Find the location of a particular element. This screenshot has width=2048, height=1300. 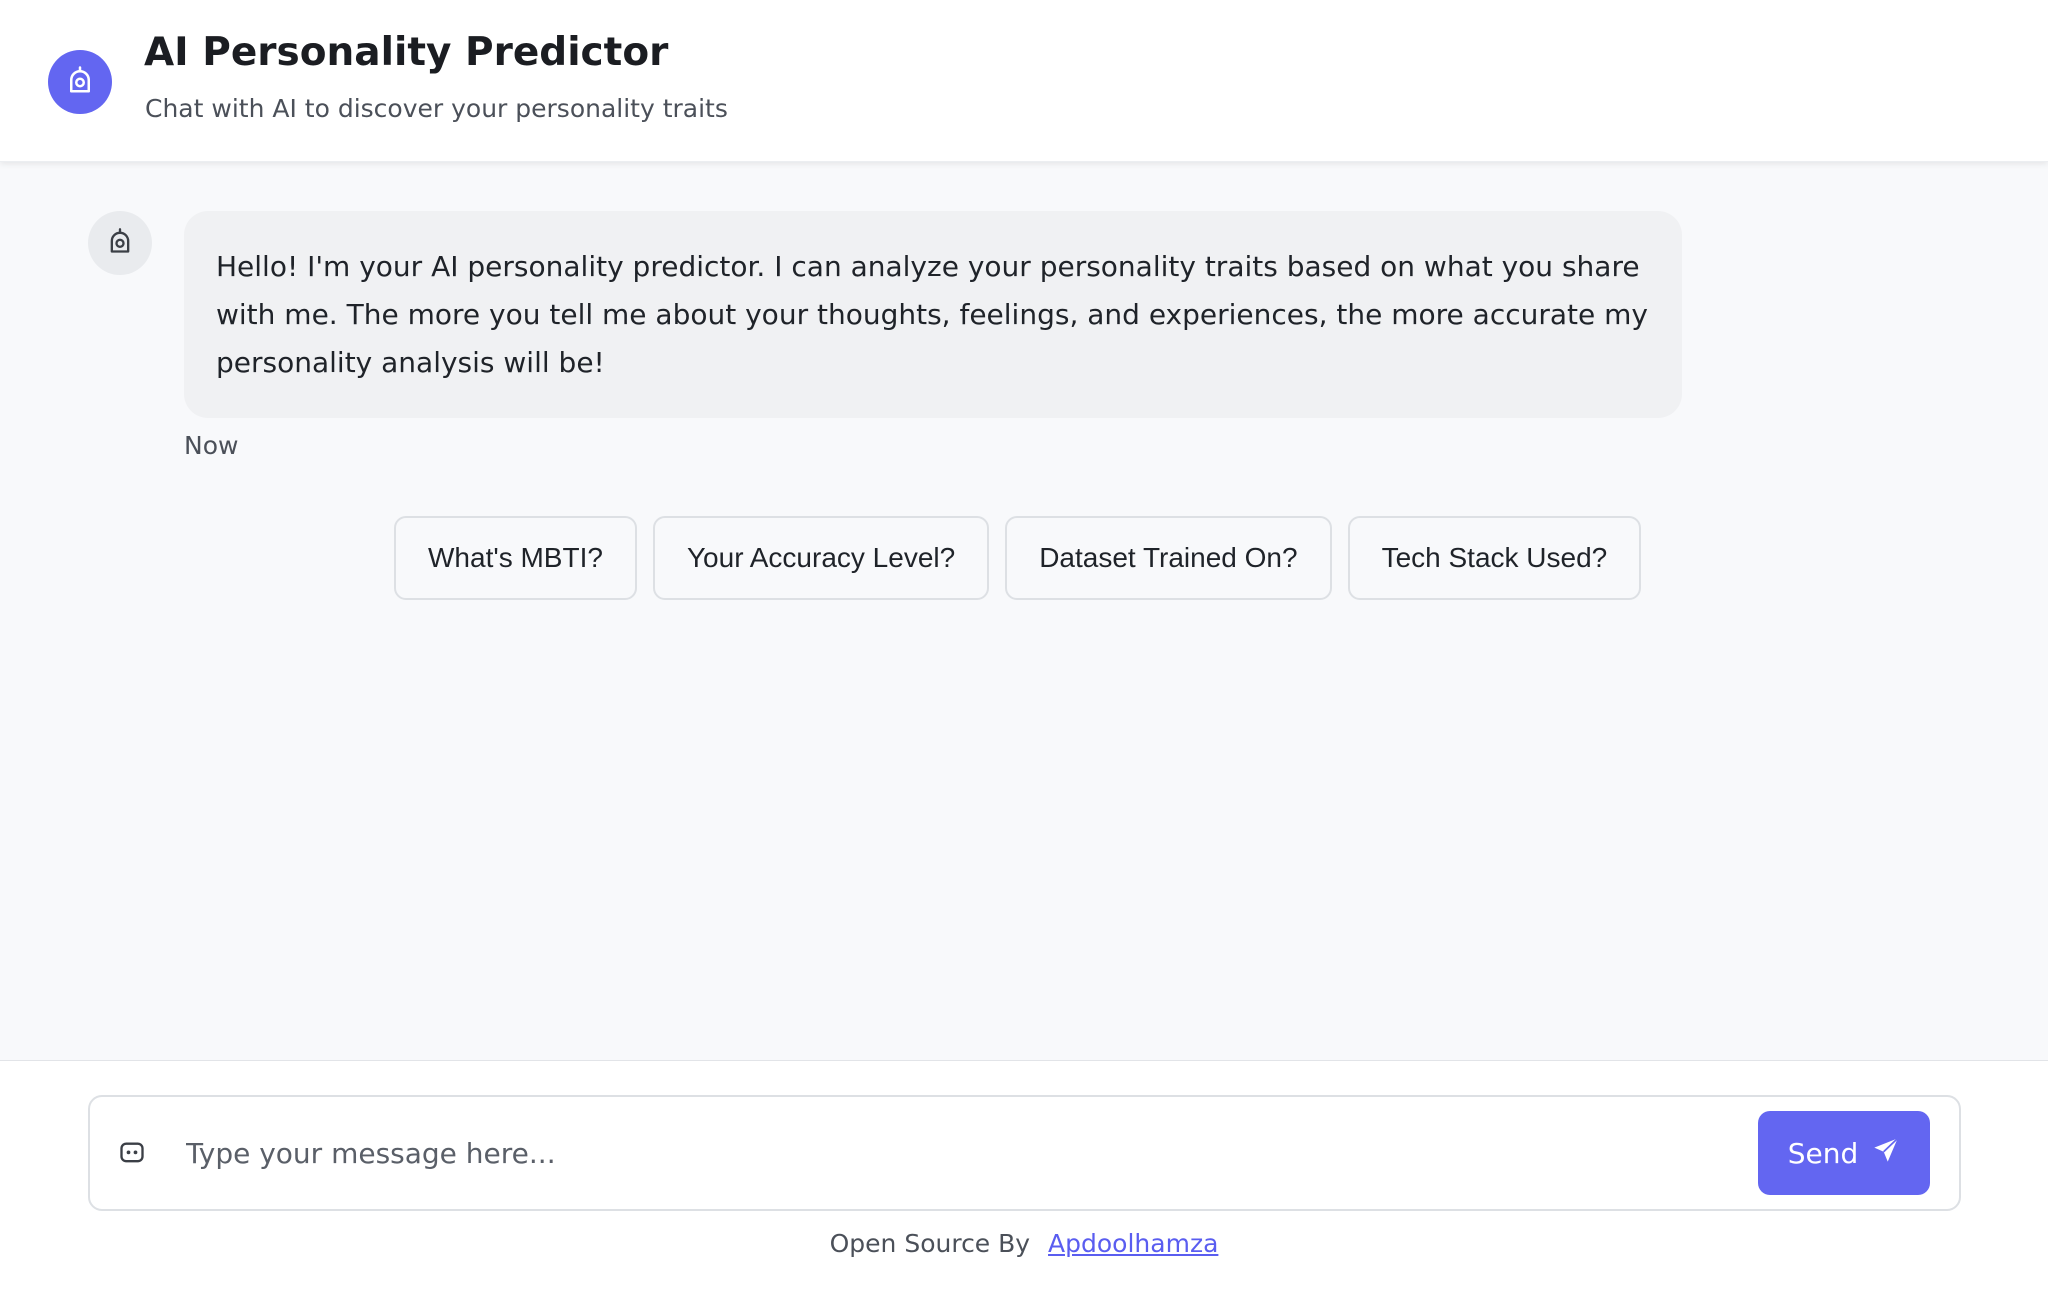

message-composer: Send is located at coordinates (1024, 1153).